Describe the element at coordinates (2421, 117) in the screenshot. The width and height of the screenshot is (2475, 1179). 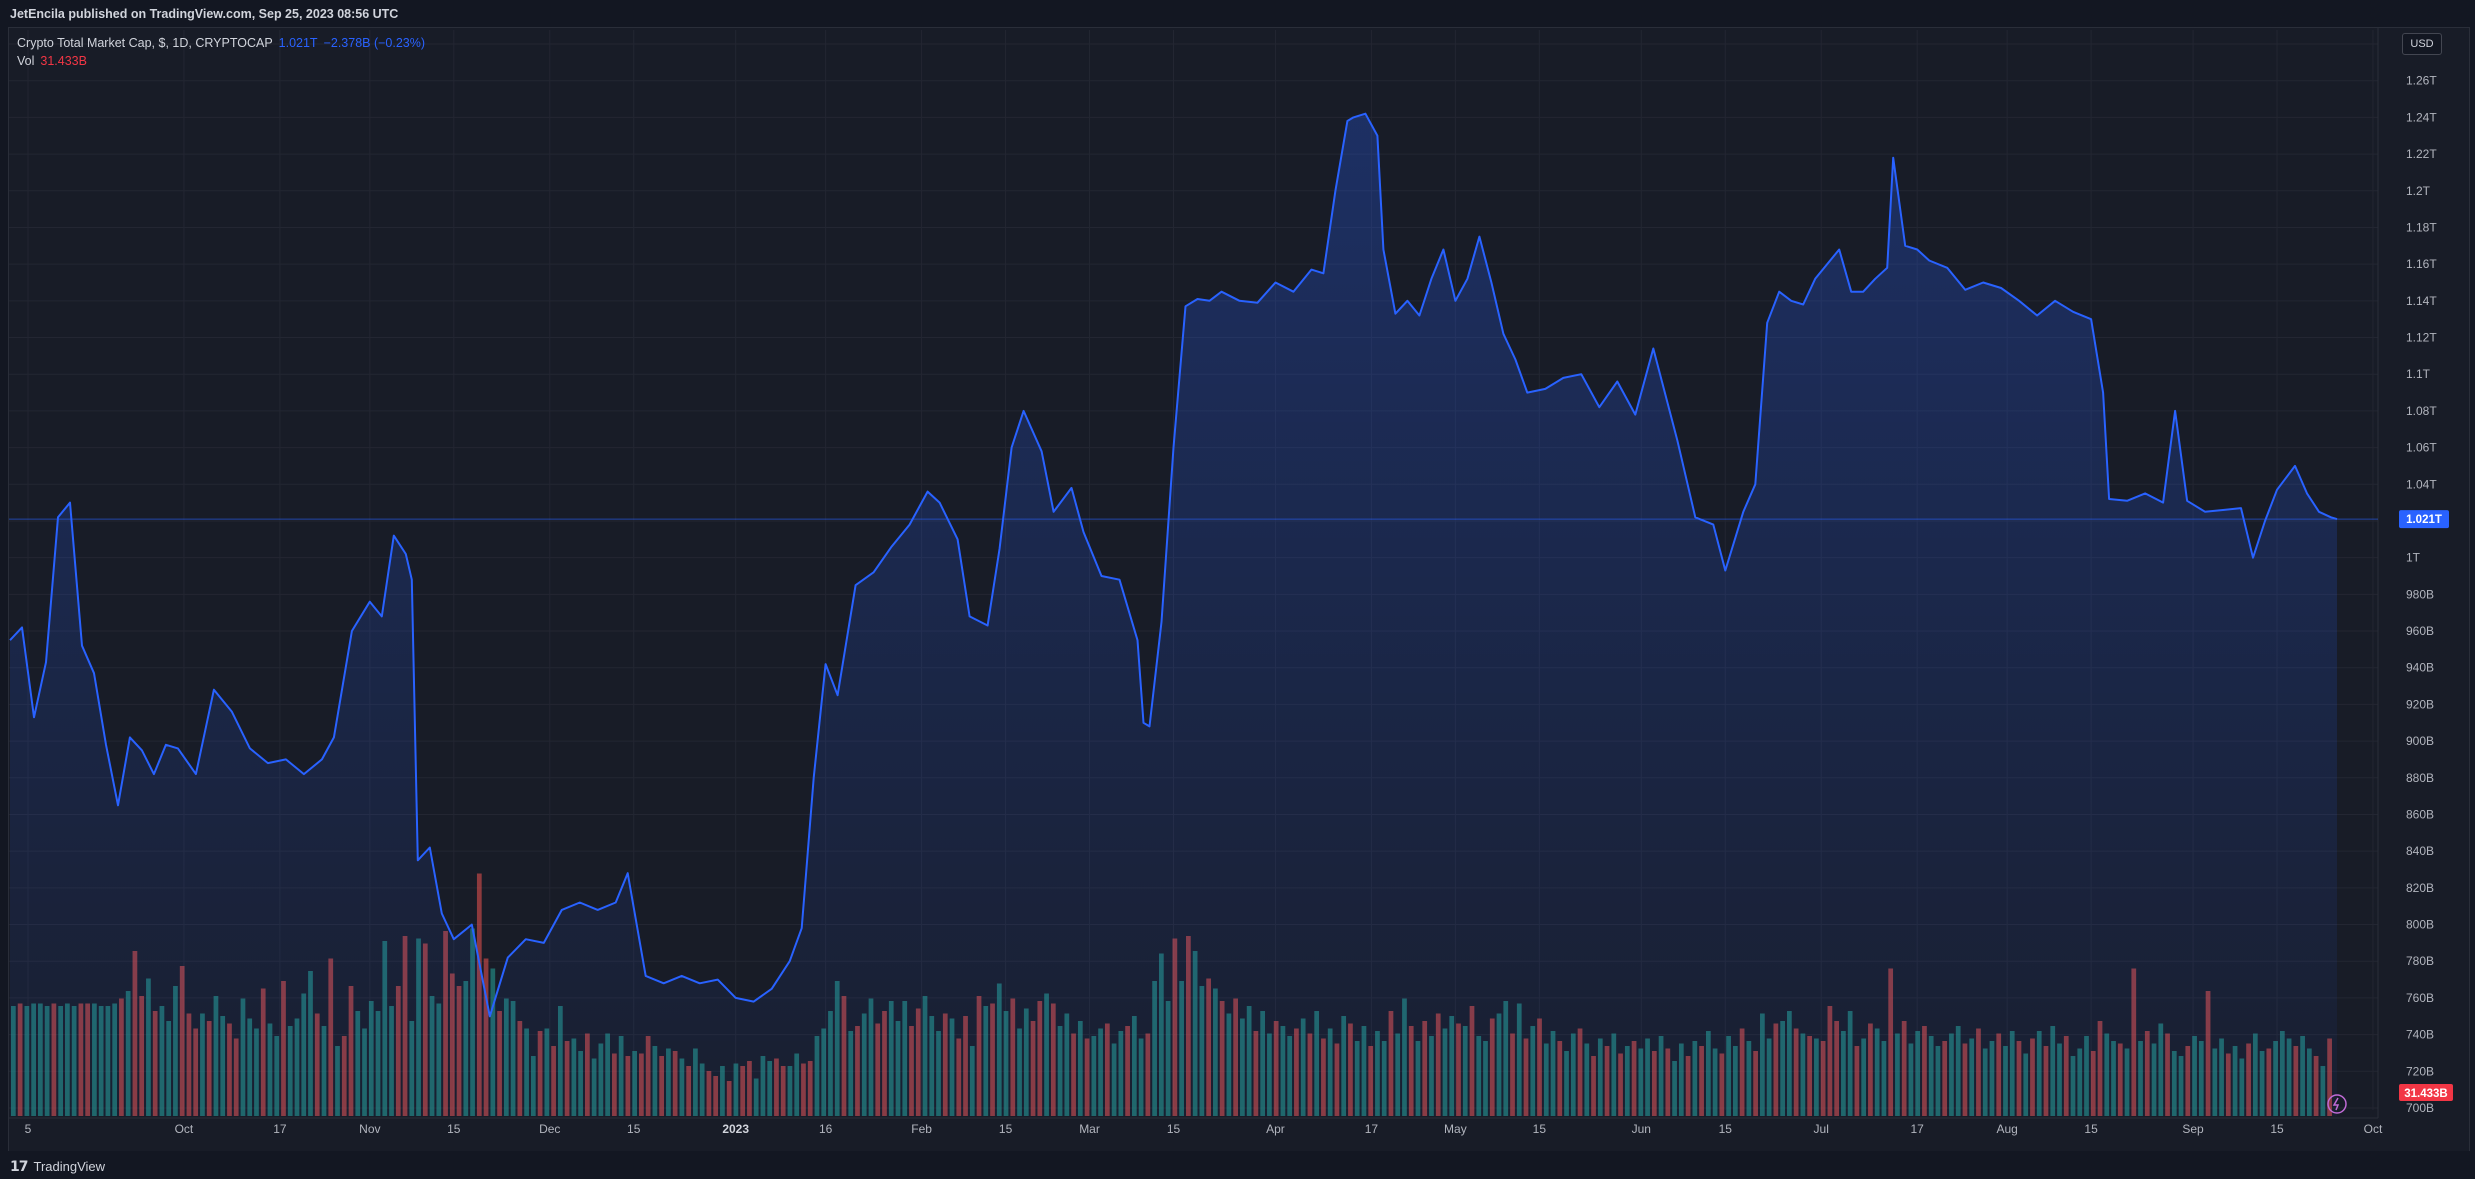
I see `y-tick-label: 1.24T` at that location.